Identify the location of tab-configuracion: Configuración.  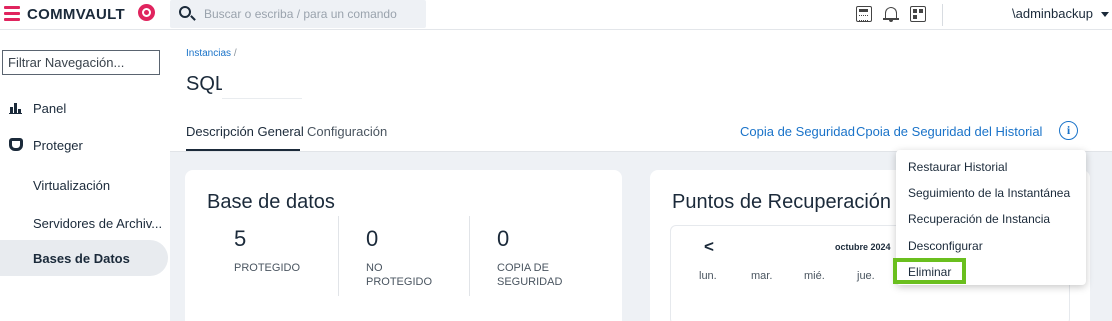
(347, 131).